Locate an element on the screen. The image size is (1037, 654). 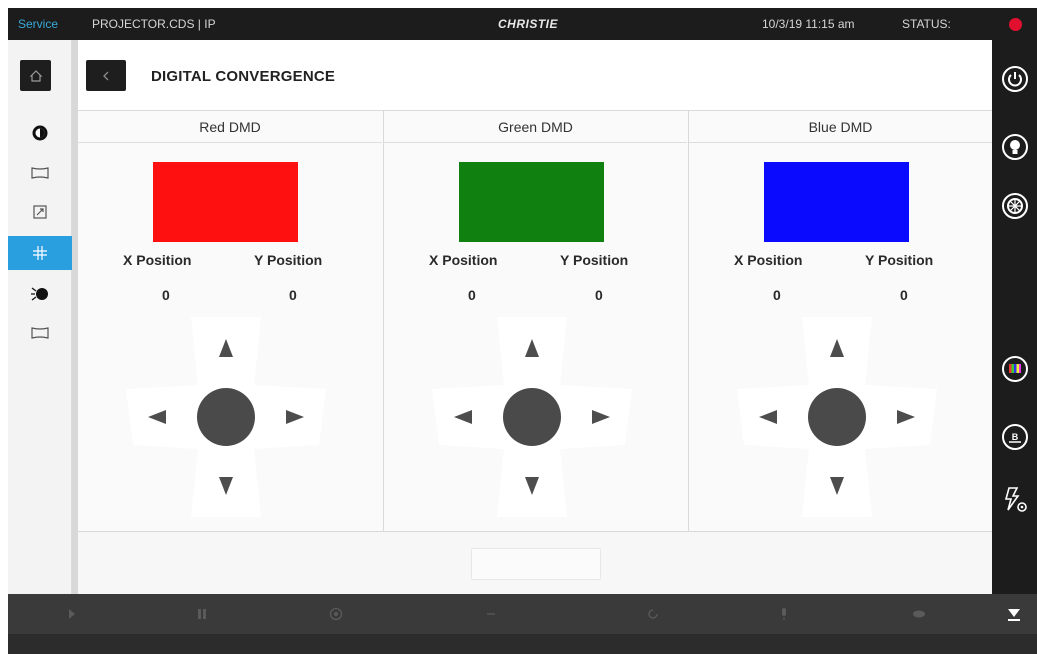
left-nav is located at coordinates (43, 317).